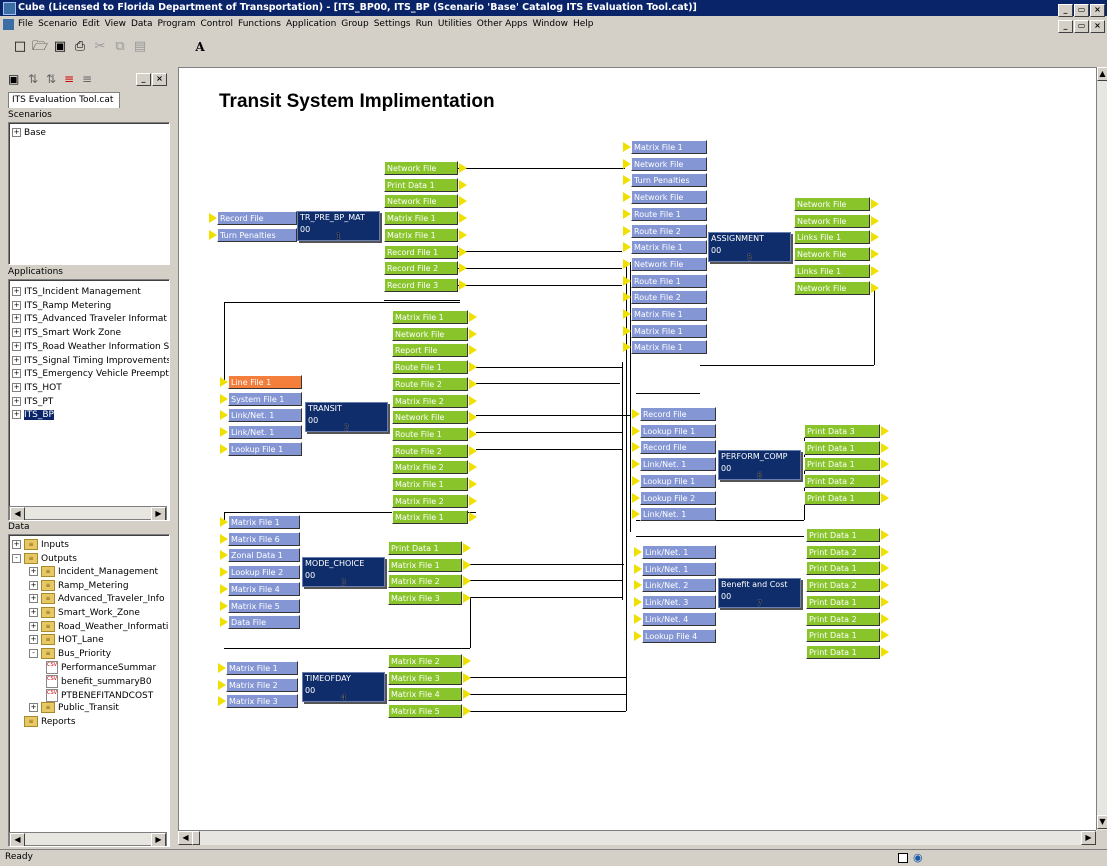  I want to click on scroll-up-icon: ▲, so click(1102, 74).